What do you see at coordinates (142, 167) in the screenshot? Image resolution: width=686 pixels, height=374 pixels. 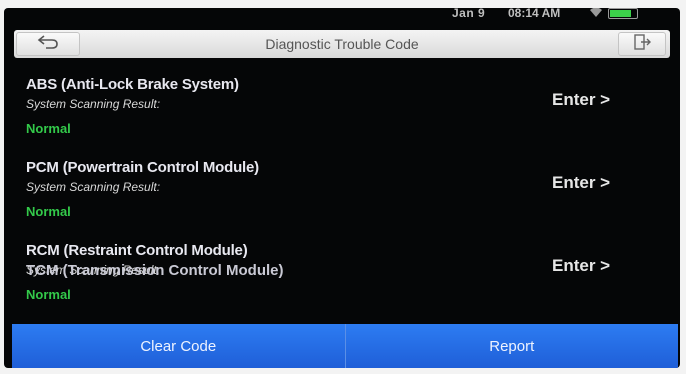 I see `system-name: PCM (Powertrain Control Module)` at bounding box center [142, 167].